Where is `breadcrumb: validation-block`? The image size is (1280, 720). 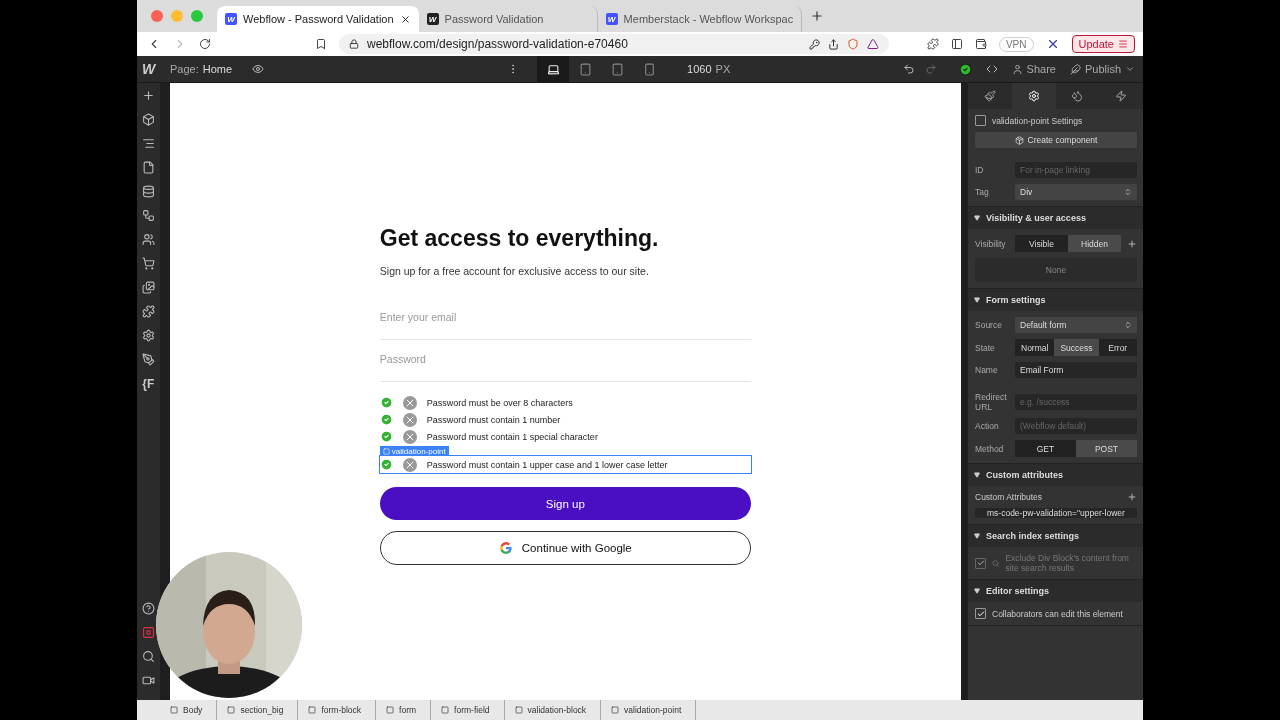 breadcrumb: validation-block is located at coordinates (553, 710).